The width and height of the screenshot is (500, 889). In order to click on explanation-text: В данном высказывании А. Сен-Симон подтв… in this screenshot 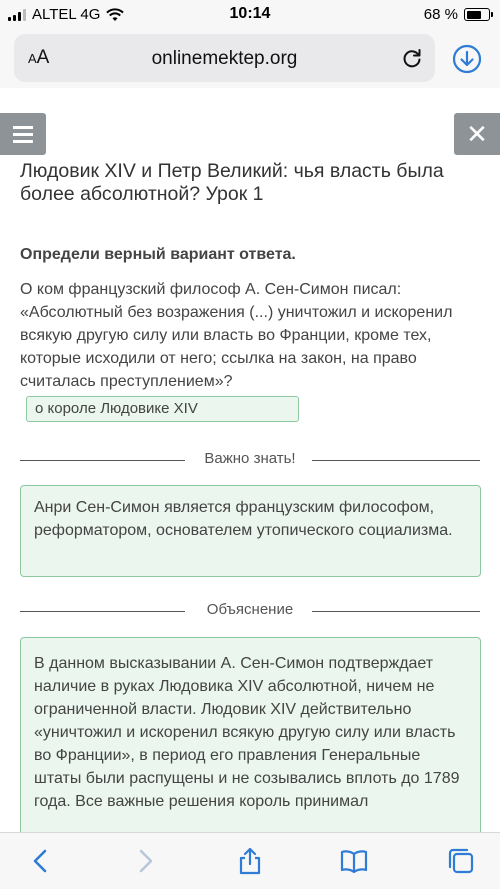, I will do `click(247, 732)`.